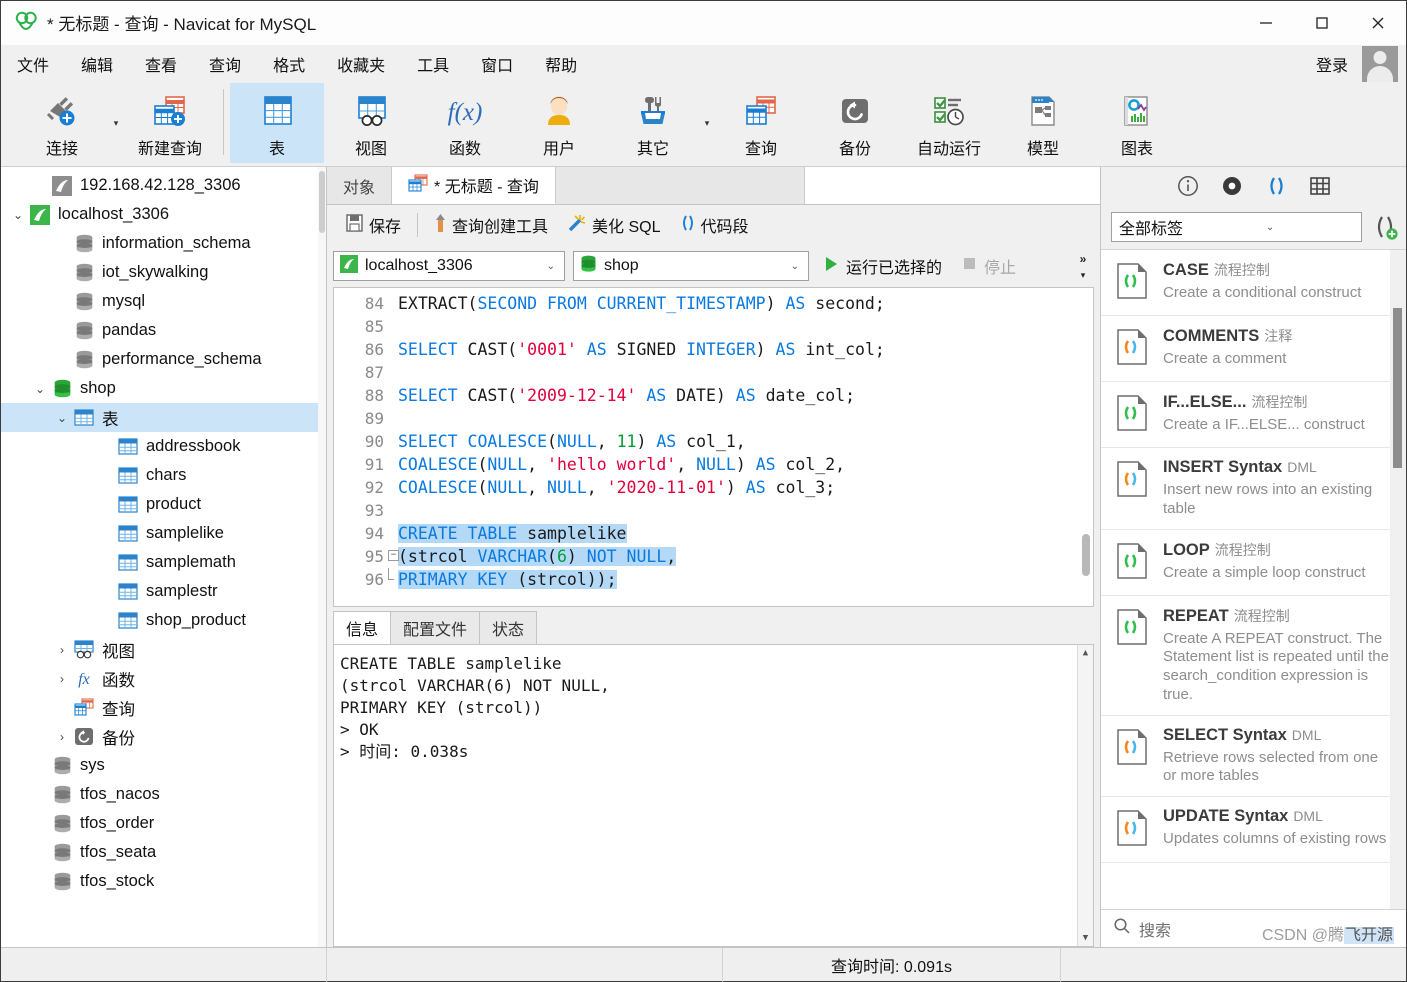 Image resolution: width=1407 pixels, height=982 pixels. I want to click on tree-item-label: 表, so click(110, 419).